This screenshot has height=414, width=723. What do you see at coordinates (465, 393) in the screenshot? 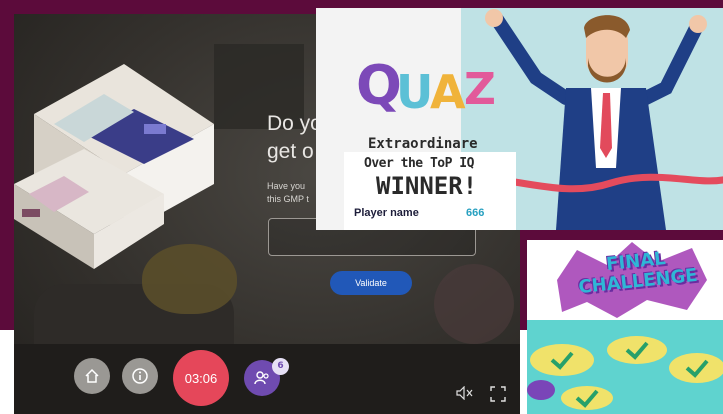
I see `mute-icon` at bounding box center [465, 393].